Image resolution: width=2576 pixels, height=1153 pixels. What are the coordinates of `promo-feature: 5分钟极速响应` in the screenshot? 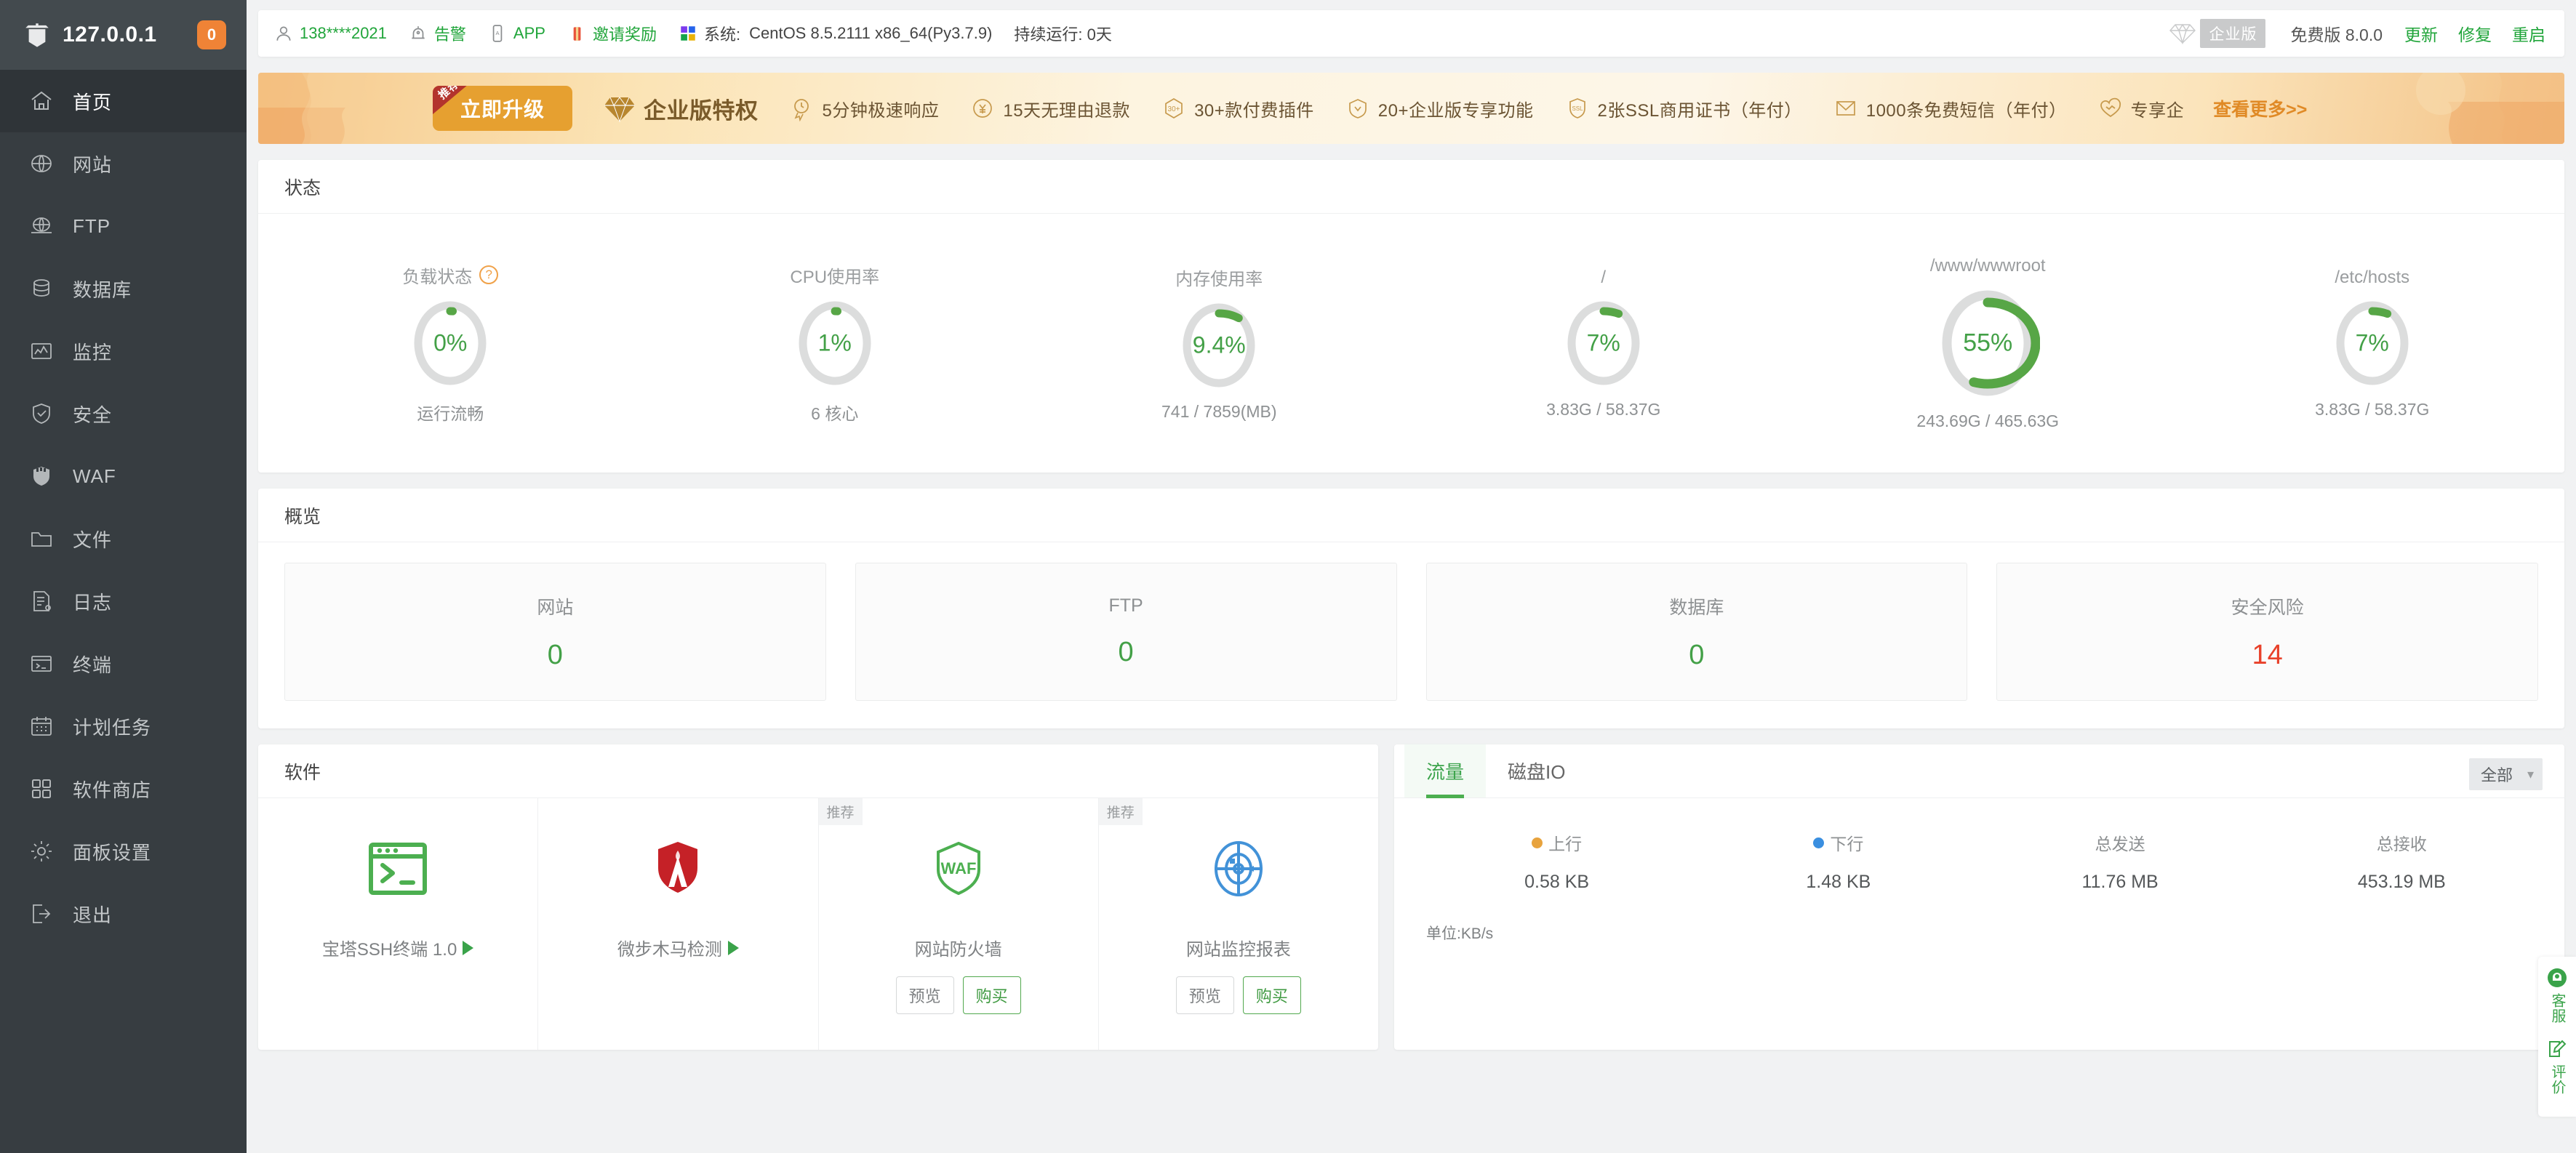 It's located at (864, 108).